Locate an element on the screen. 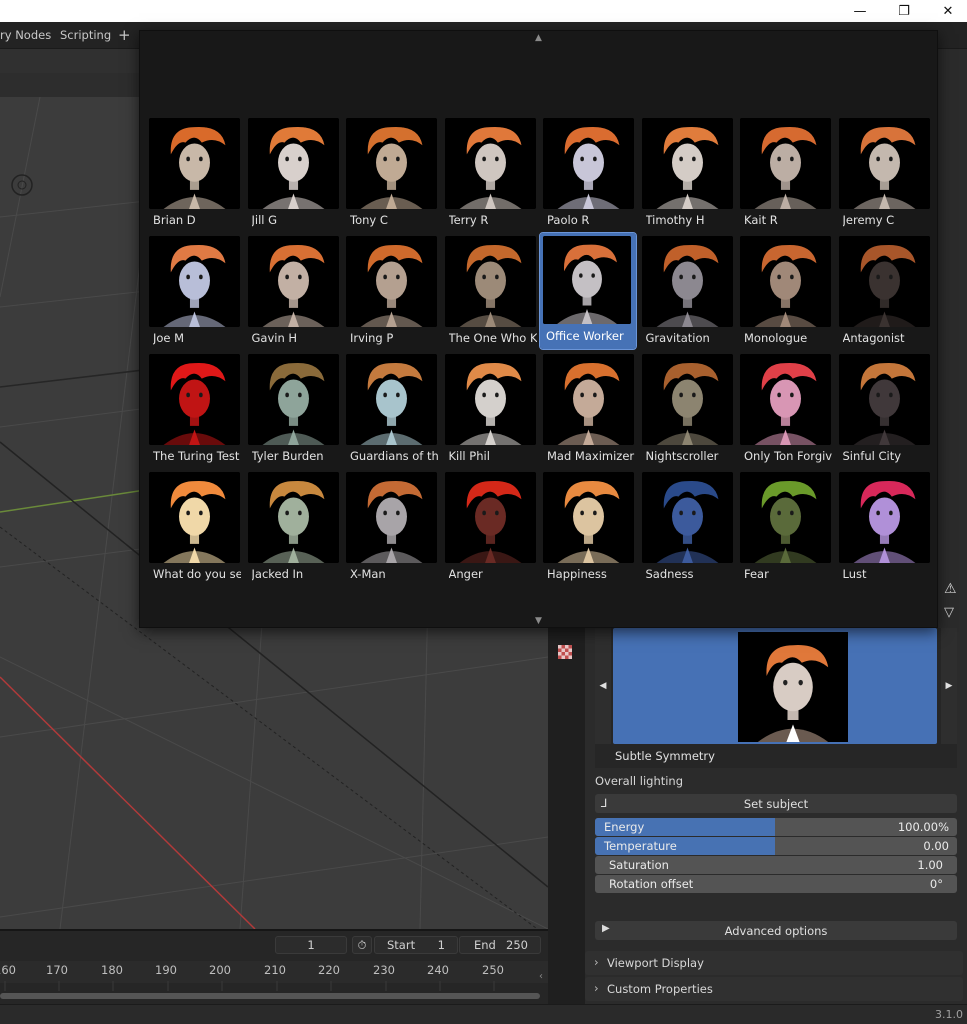  preset-label: Tony C is located at coordinates (369, 220).